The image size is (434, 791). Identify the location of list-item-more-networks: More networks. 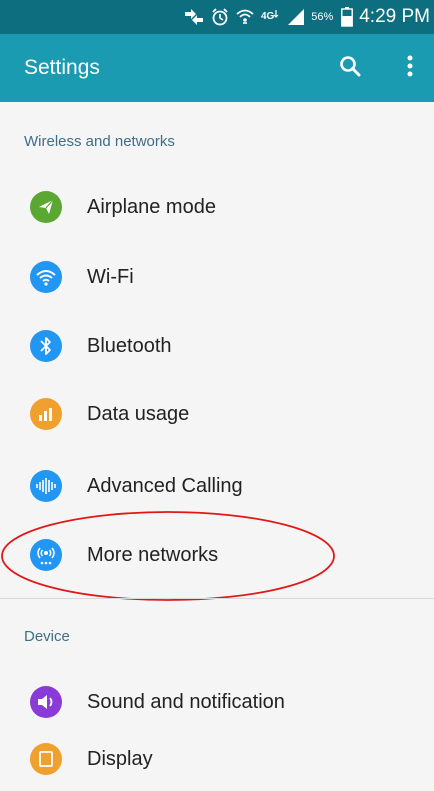
(217, 555).